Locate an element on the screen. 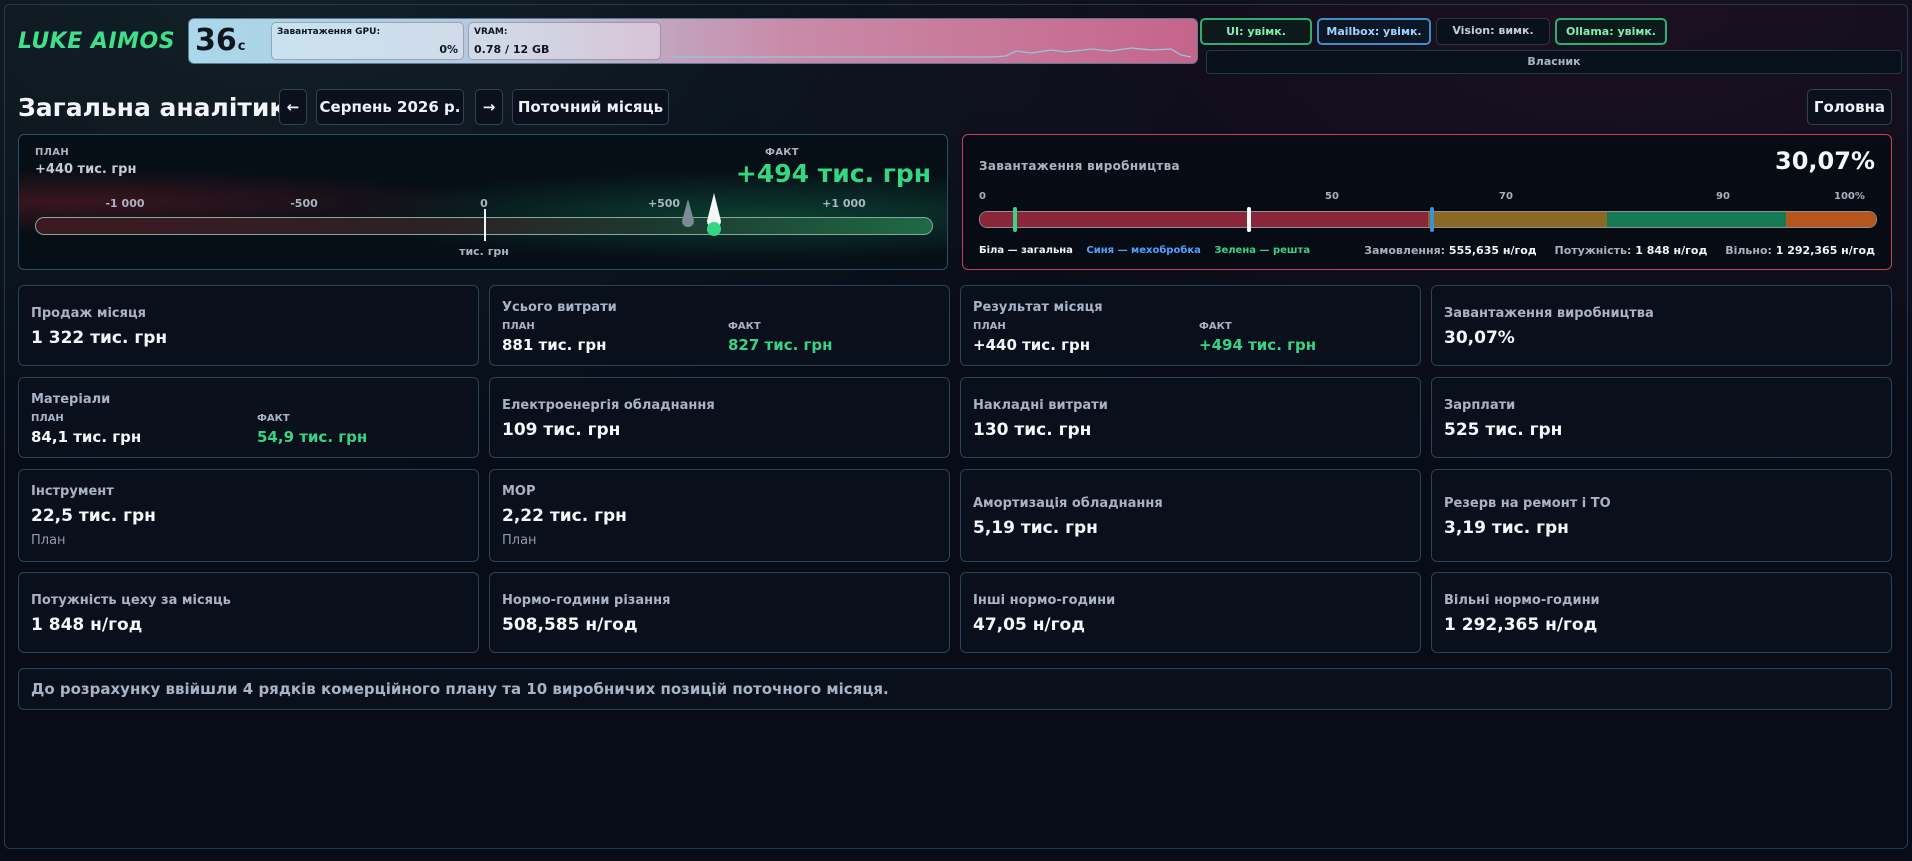 Image resolution: width=1912 pixels, height=861 pixels. card-title: Резерв на ремонт і ТО is located at coordinates (1527, 503).